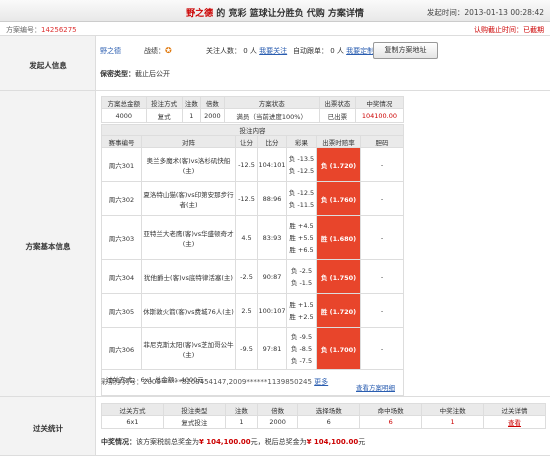  What do you see at coordinates (152, 74) in the screenshot?
I see `privacy-value: 截止后公开` at bounding box center [152, 74].